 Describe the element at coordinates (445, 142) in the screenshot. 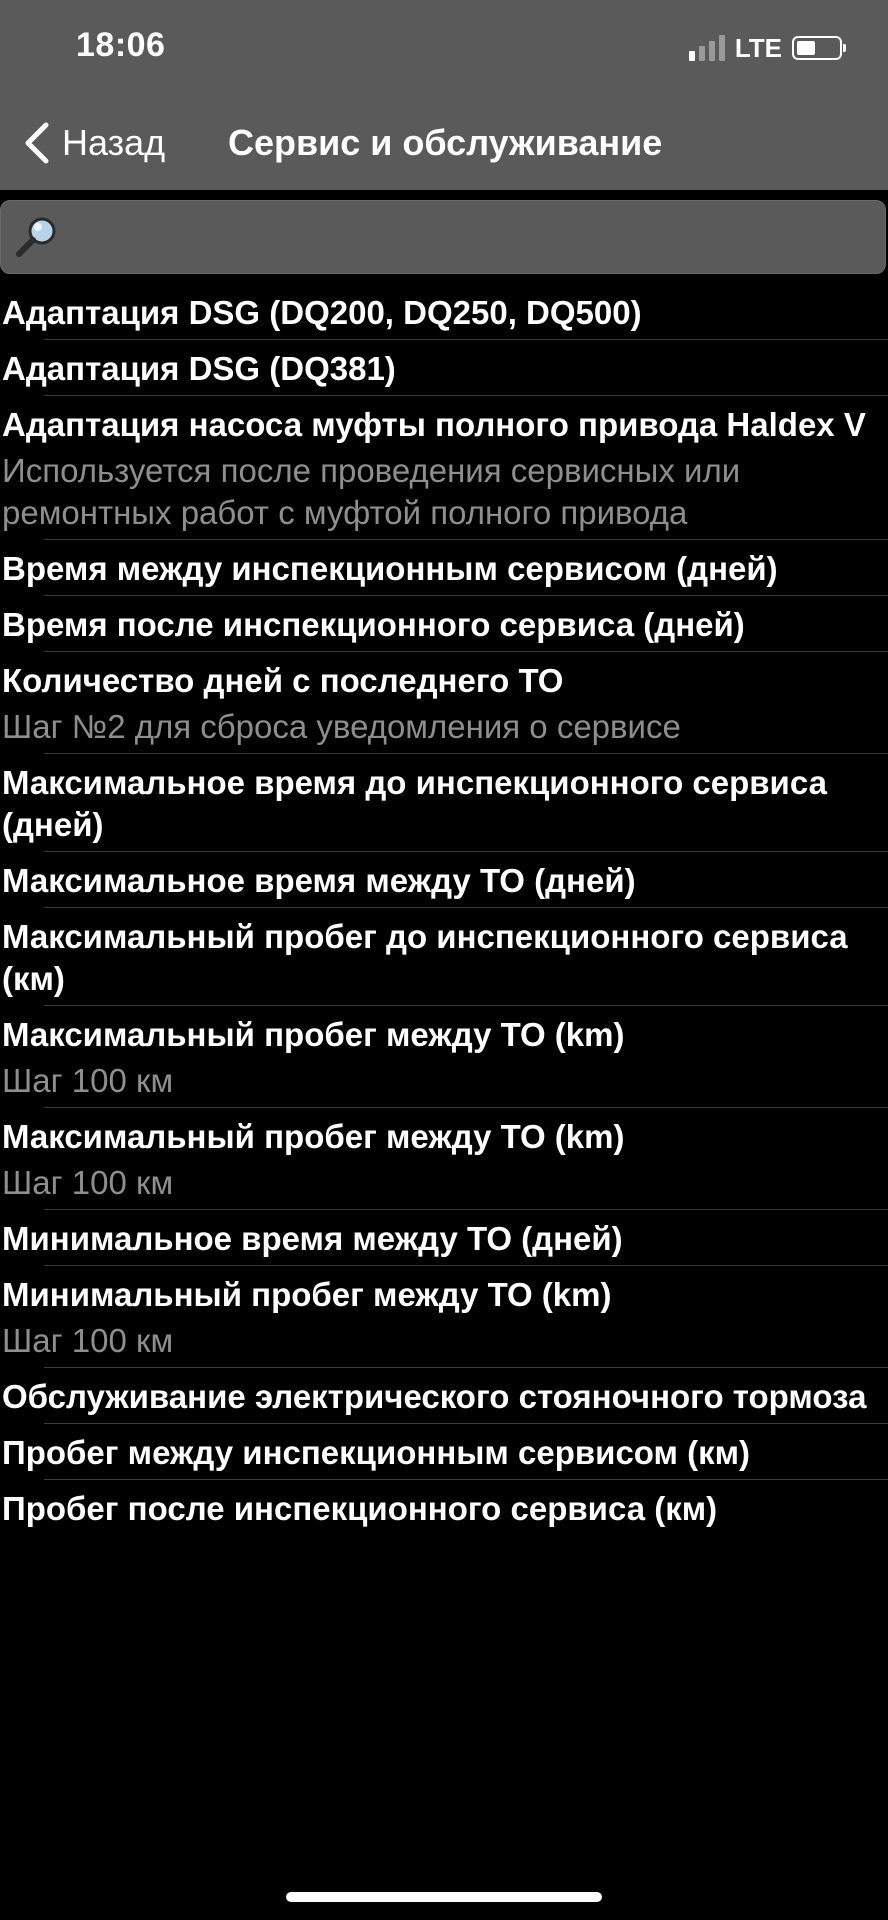

I see `page-title: Сервис и обслуживание` at that location.